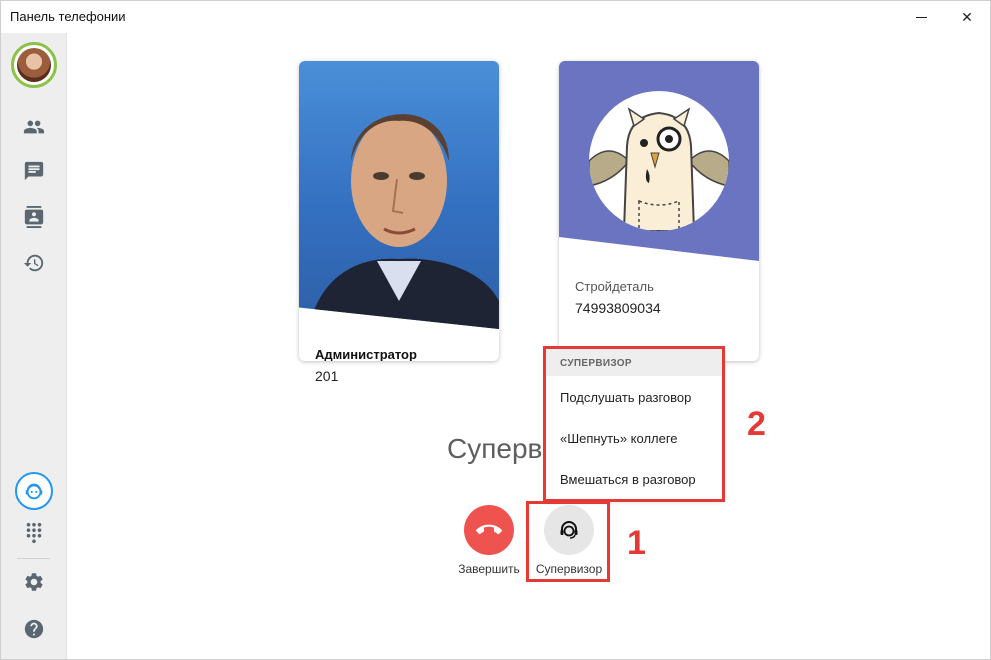 The width and height of the screenshot is (991, 660). I want to click on menu-item-listen: Подслушать разговор, so click(634, 396).